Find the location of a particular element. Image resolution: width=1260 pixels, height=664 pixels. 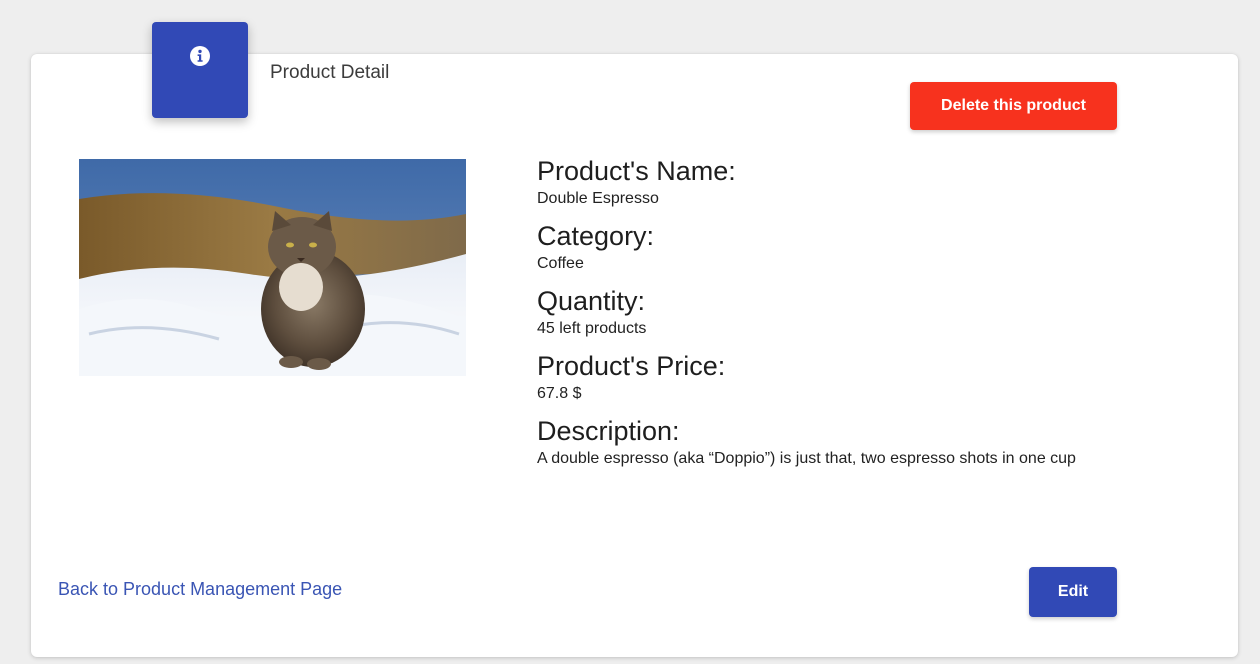

name-value: Double Espresso is located at coordinates (598, 198).